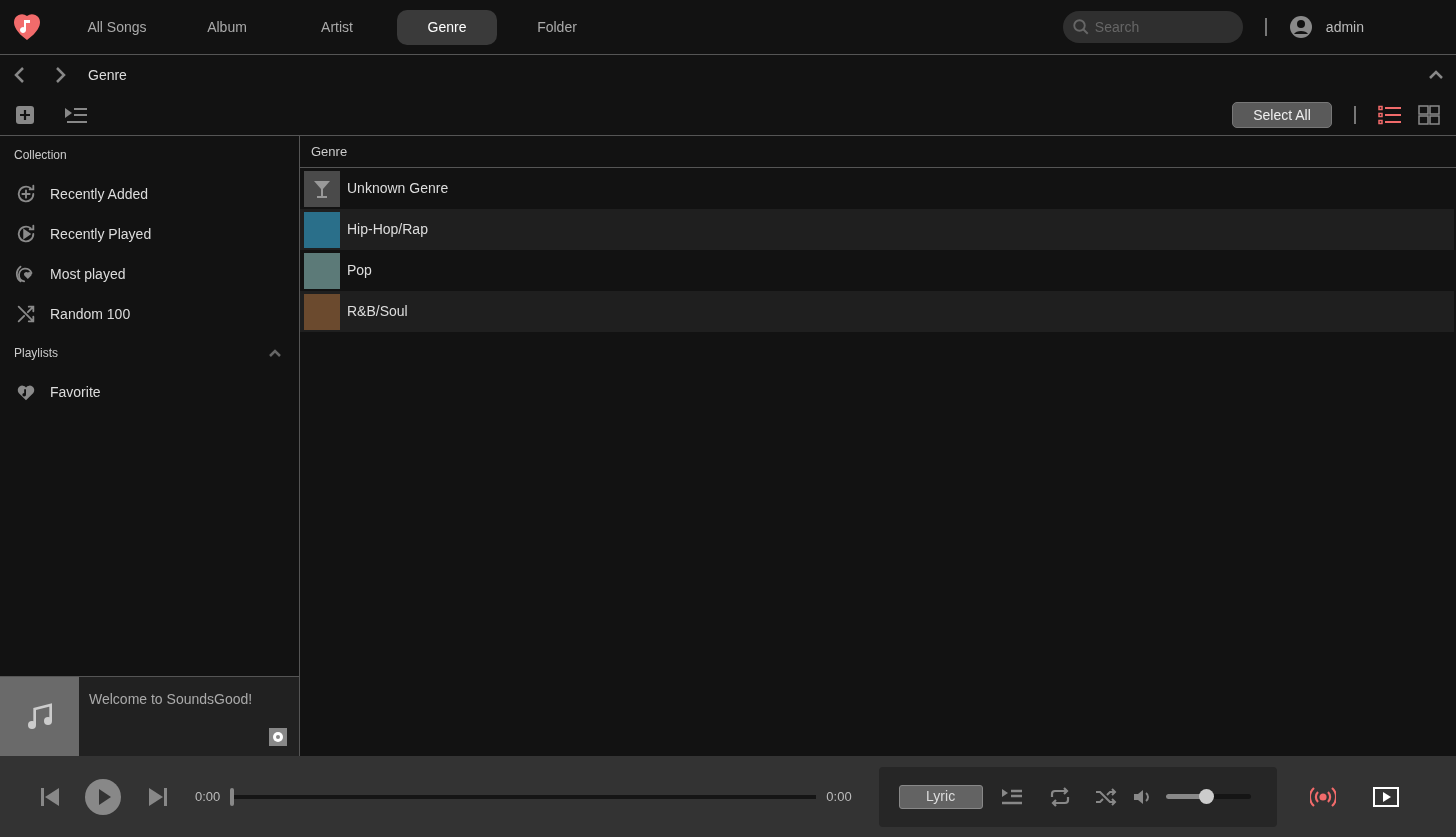  What do you see at coordinates (1344, 27) in the screenshot?
I see `user-name: admin` at bounding box center [1344, 27].